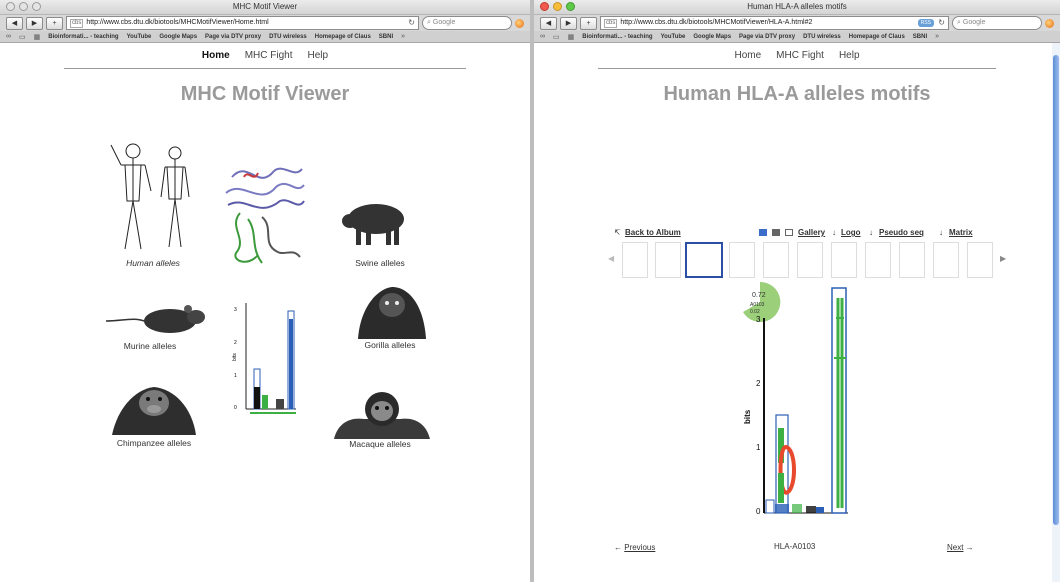 The image size is (1060, 582). Describe the element at coordinates (758, 447) in the screenshot. I see `logo-tick: 1` at that location.